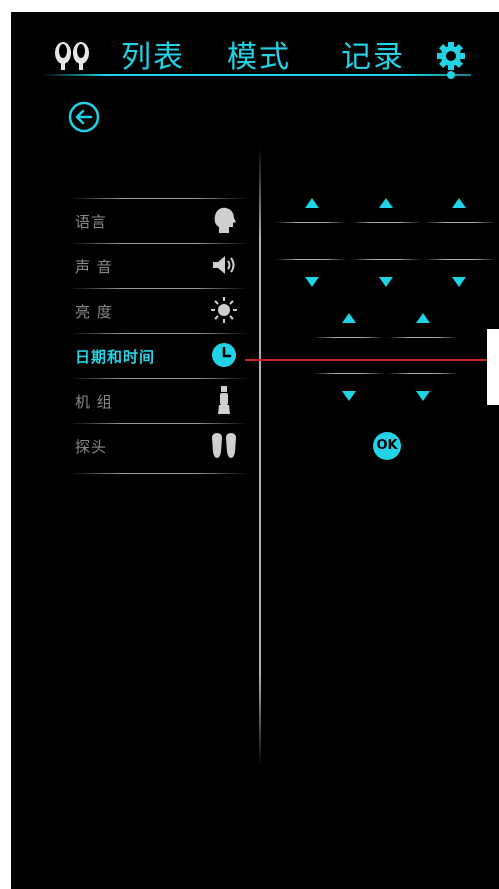 This screenshot has height=889, width=499. What do you see at coordinates (312, 203) in the screenshot?
I see `year-up-arrow` at bounding box center [312, 203].